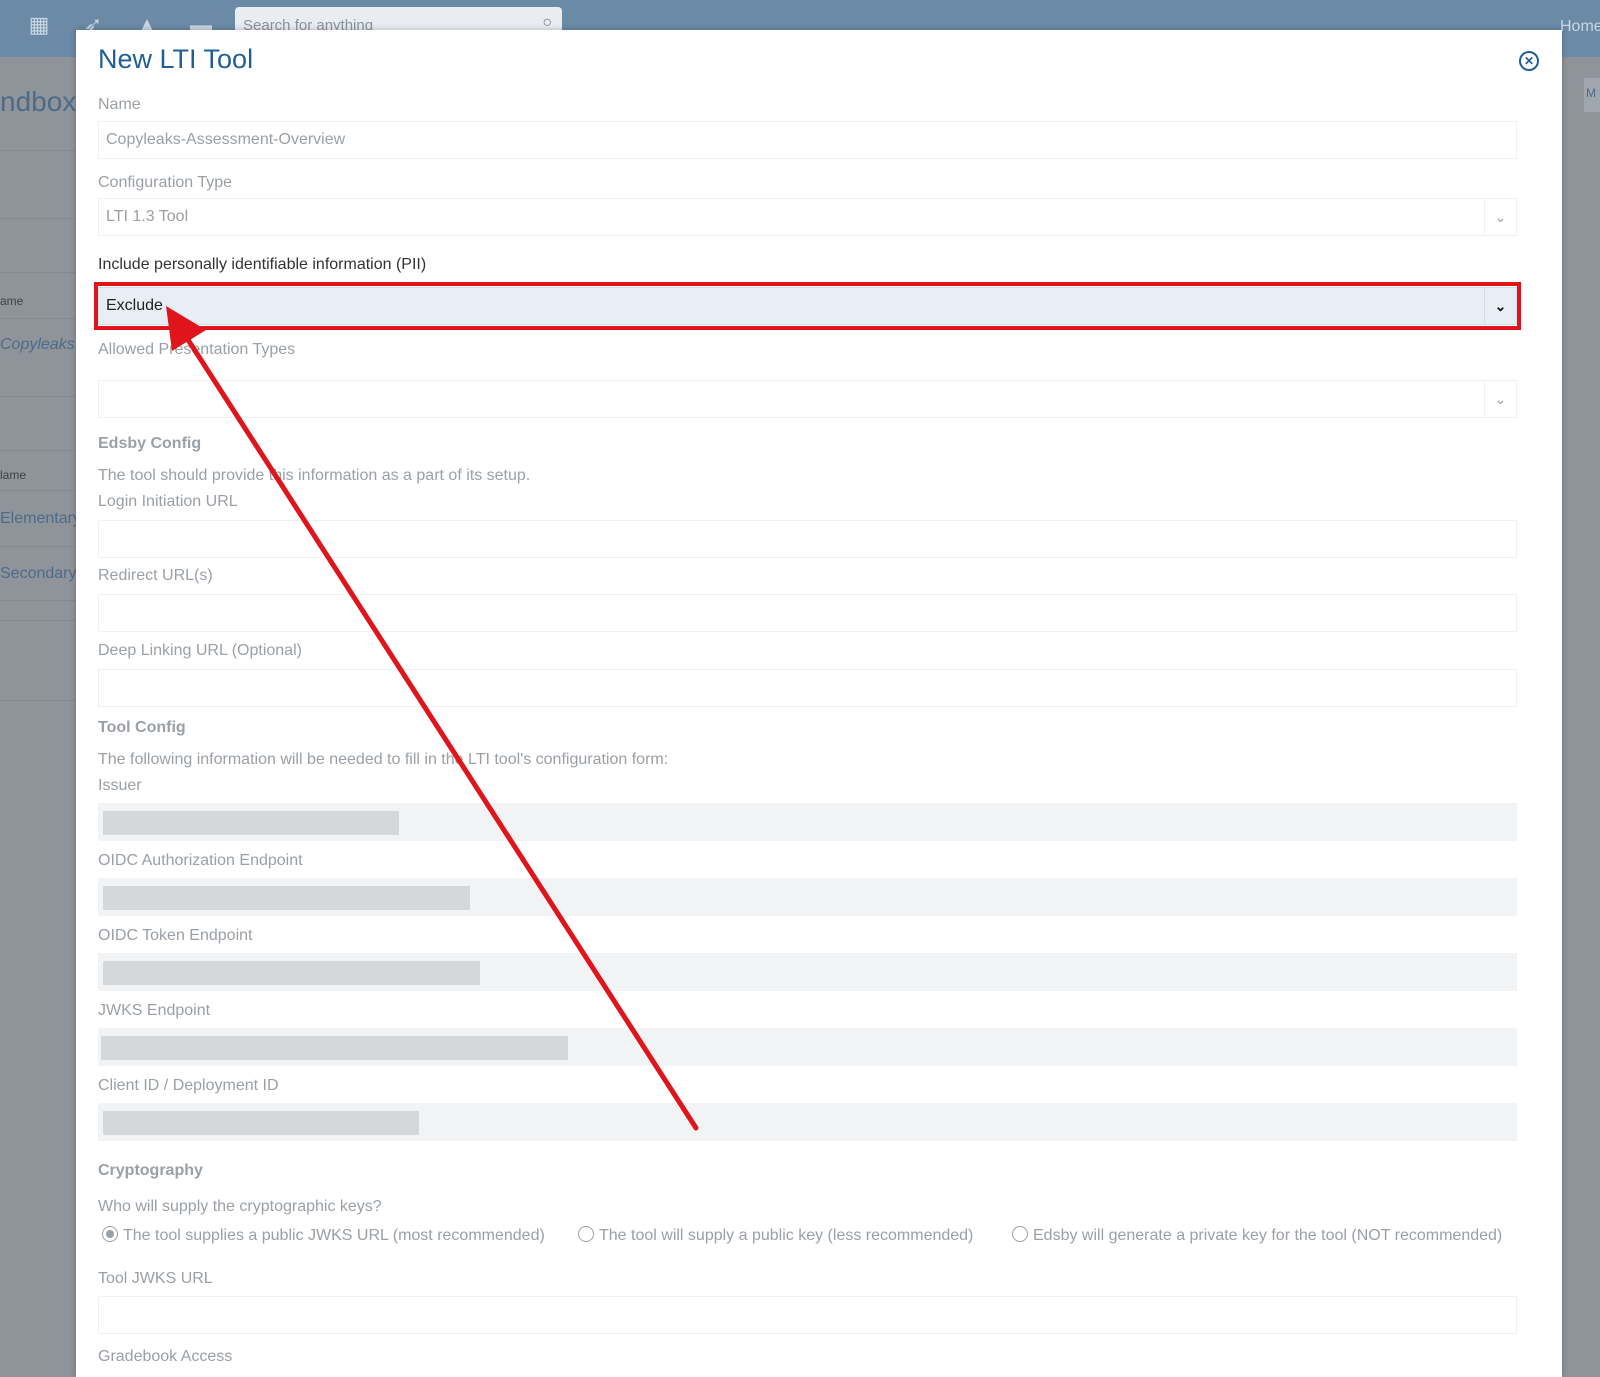  Describe the element at coordinates (120, 785) in the screenshot. I see `issuer-label: Issuer` at that location.